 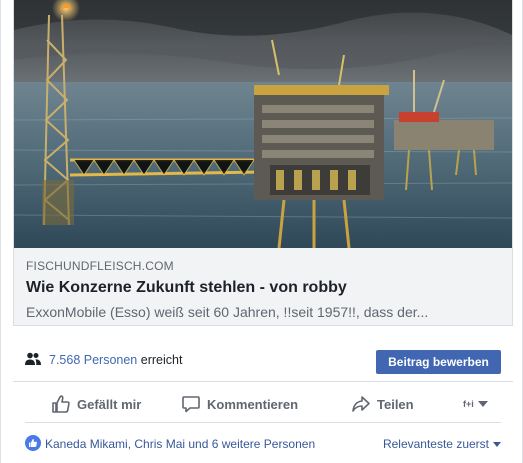 I want to click on comment-button: Kommentieren, so click(x=239, y=404).